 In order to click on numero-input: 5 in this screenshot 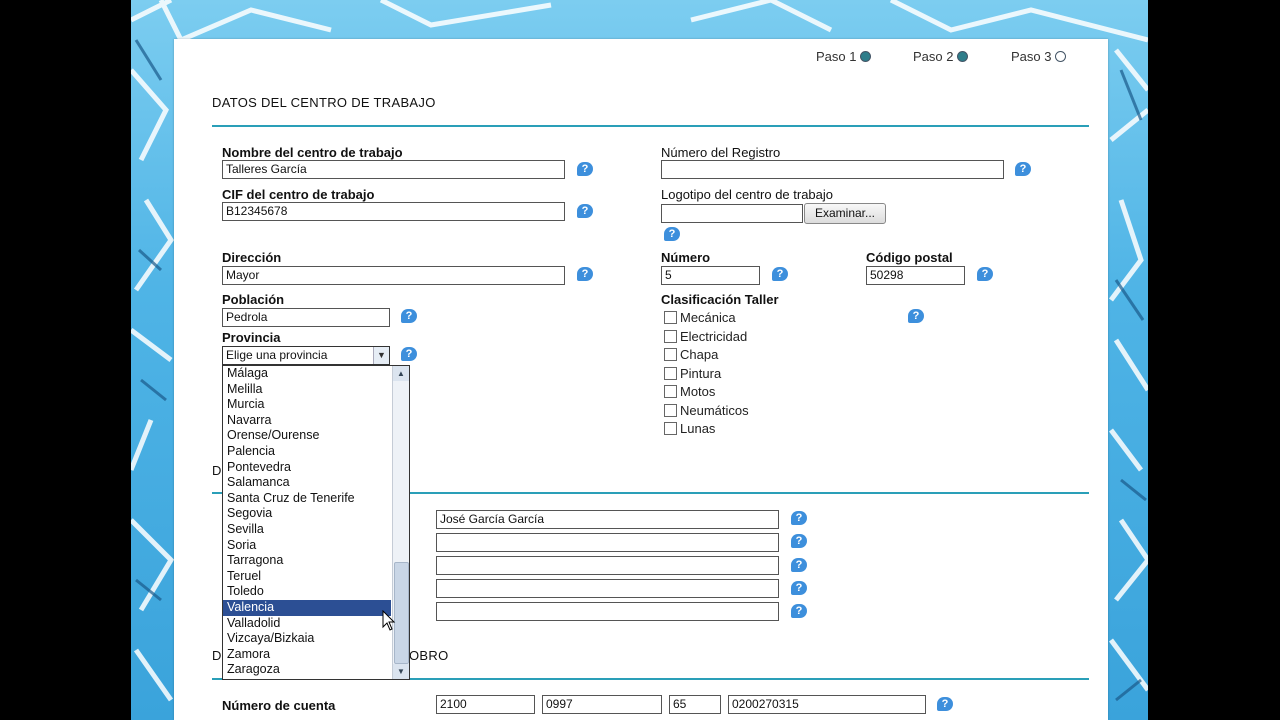, I will do `click(710, 275)`.